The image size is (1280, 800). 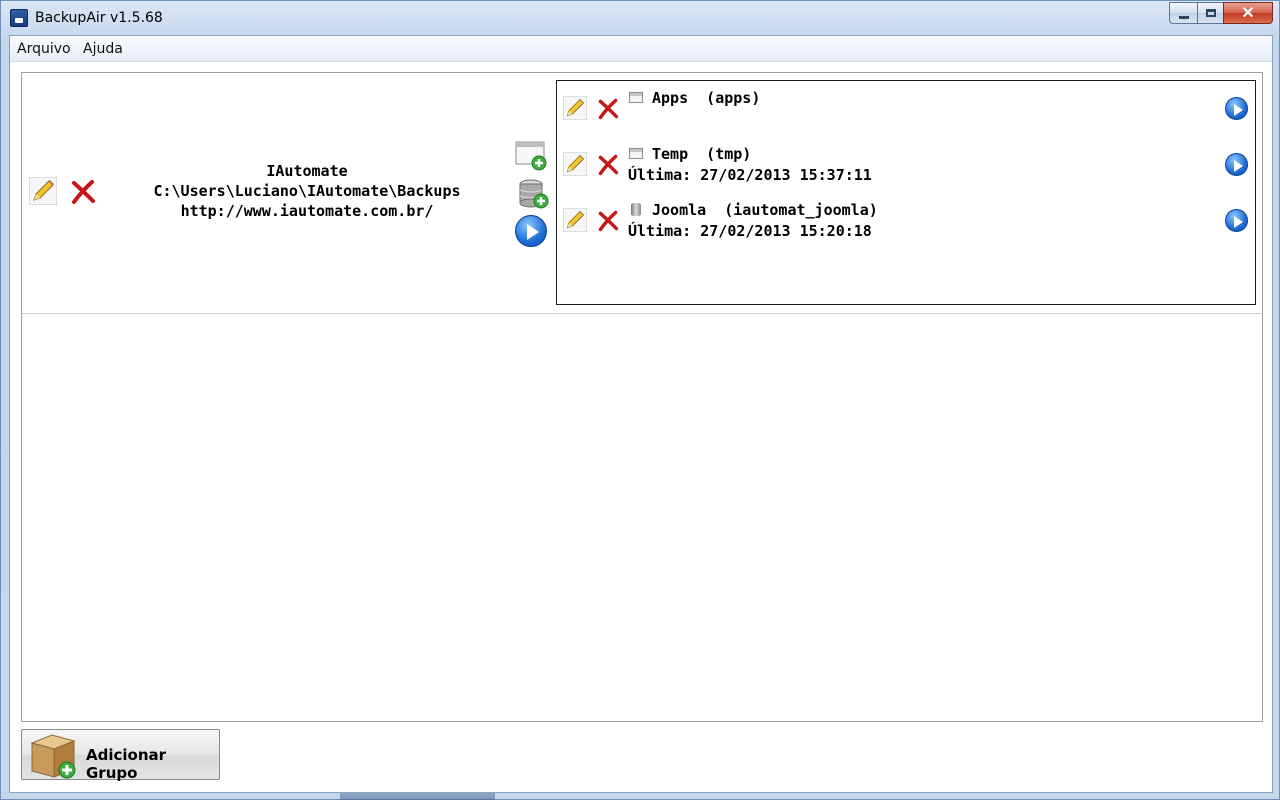 I want to click on group-path: C:\Users\Luciano\IAutomate\Backups, so click(x=307, y=191).